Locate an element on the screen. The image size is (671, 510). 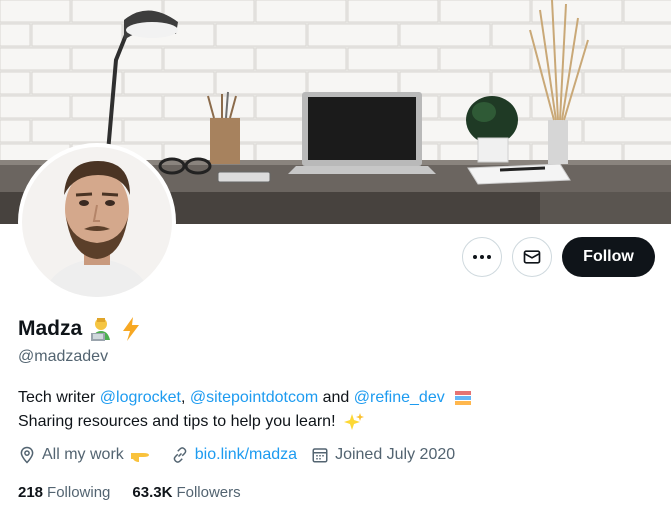
follow-button: Follow is located at coordinates (608, 257).